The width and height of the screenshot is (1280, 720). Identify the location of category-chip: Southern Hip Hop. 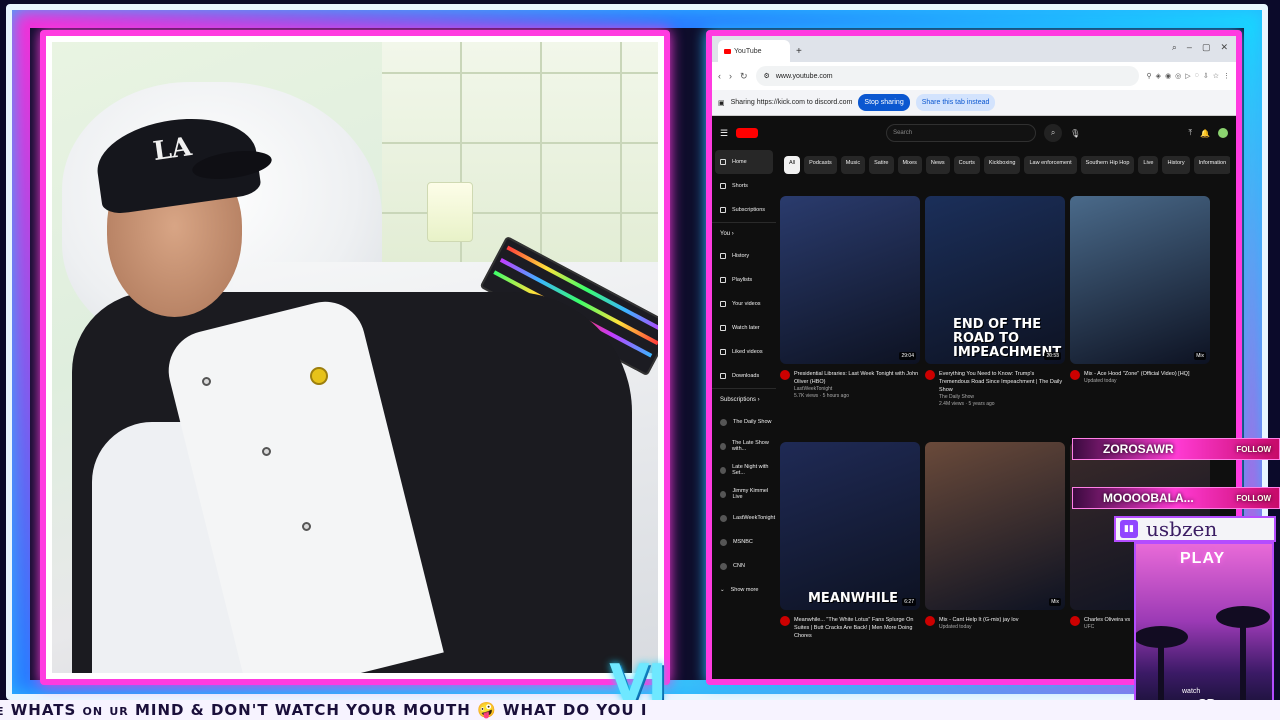
(1107, 165).